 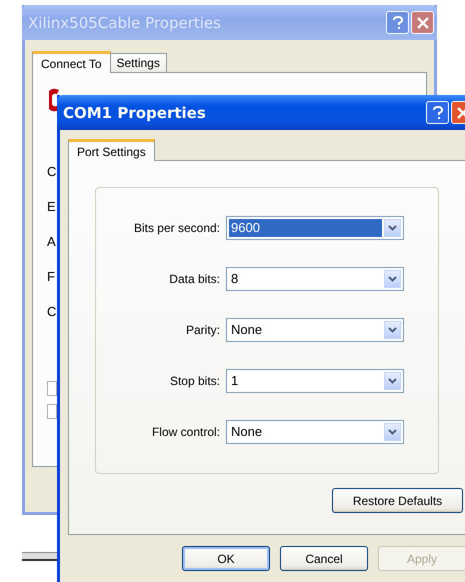 What do you see at coordinates (138, 62) in the screenshot?
I see `tab: Settings` at bounding box center [138, 62].